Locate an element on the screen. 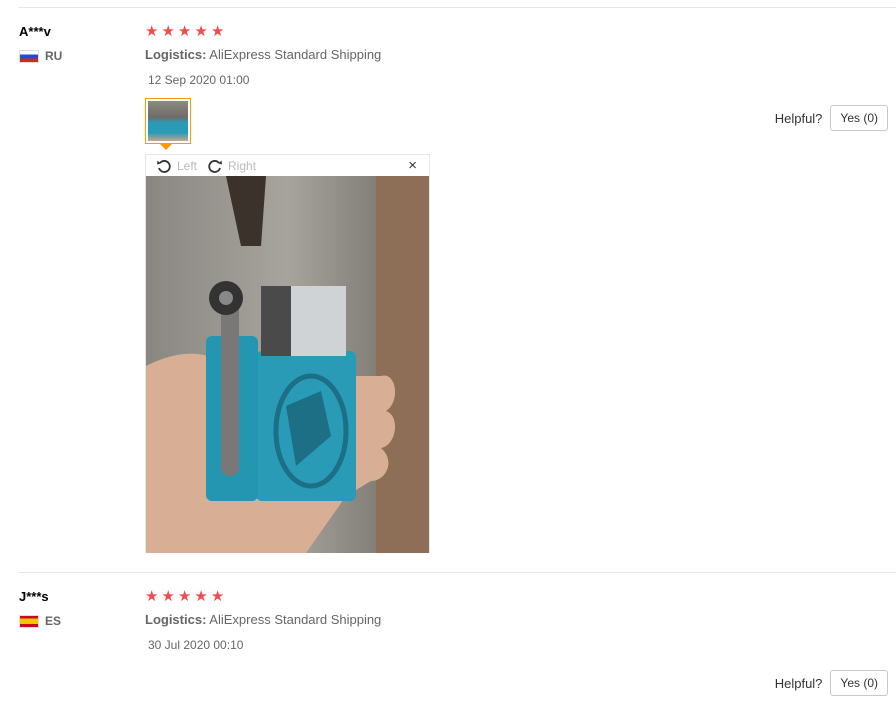  thumbnail-image is located at coordinates (168, 121).